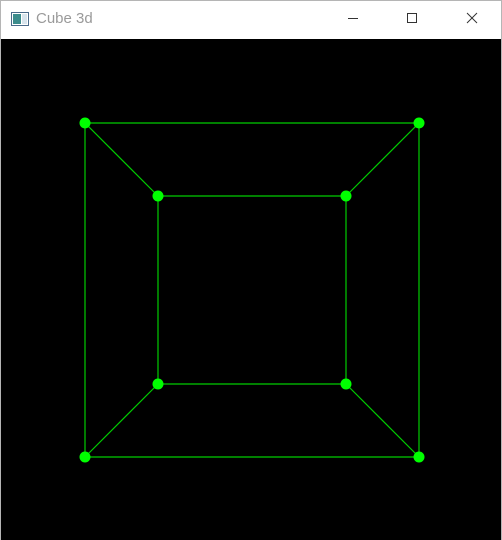 The width and height of the screenshot is (502, 540). I want to click on vertex-inner-top-right, so click(346, 196).